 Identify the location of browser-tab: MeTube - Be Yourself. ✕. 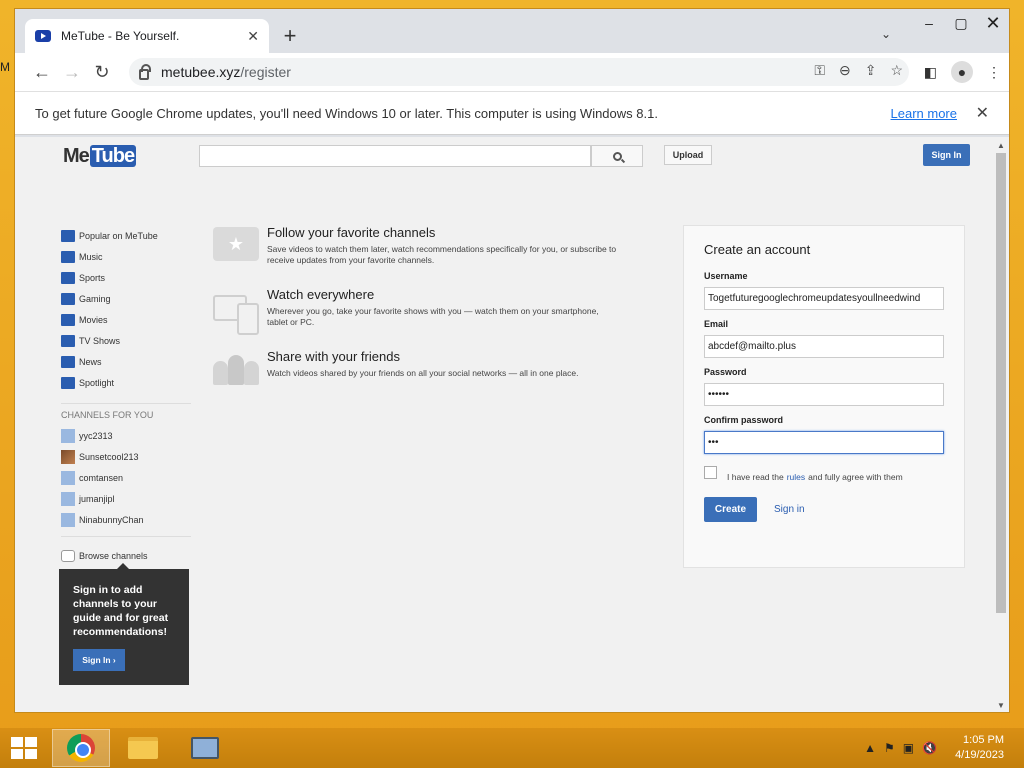
(147, 36).